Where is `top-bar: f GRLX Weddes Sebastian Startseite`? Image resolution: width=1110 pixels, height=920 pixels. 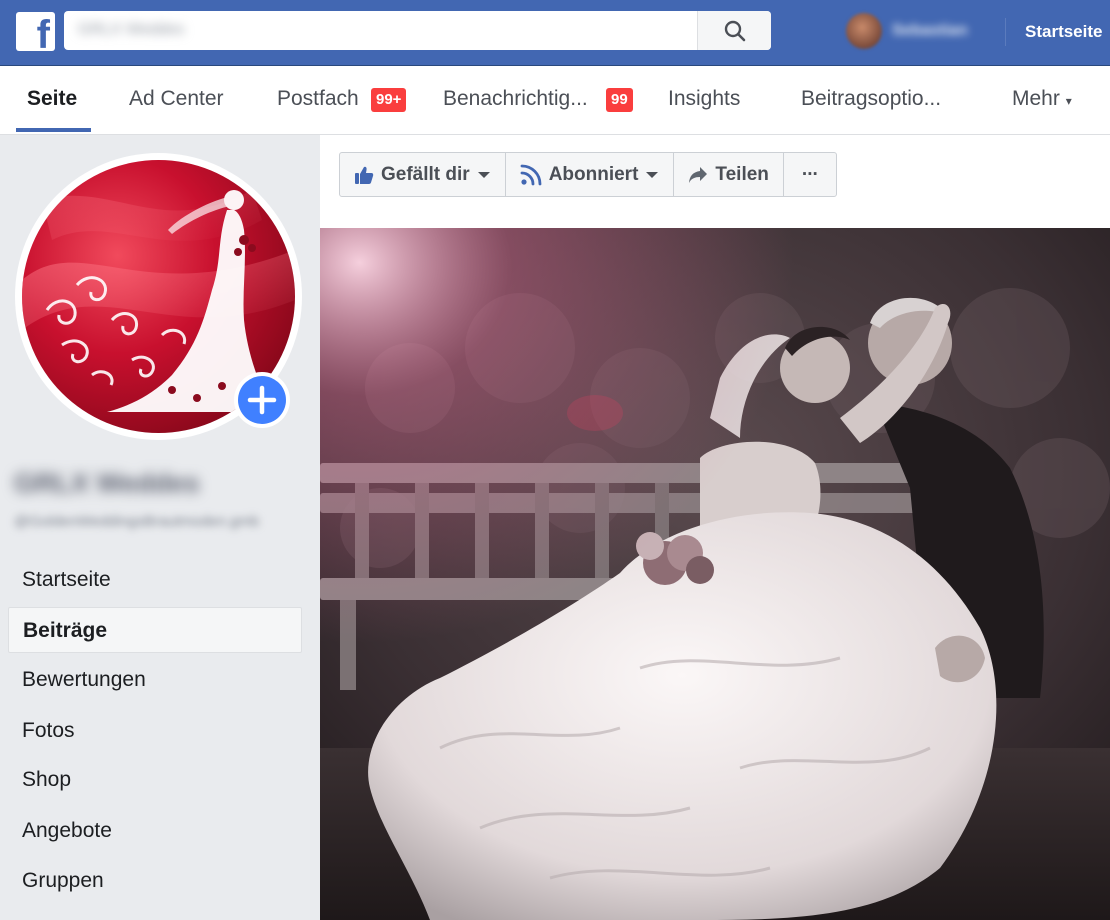 top-bar: f GRLX Weddes Sebastian Startseite is located at coordinates (555, 33).